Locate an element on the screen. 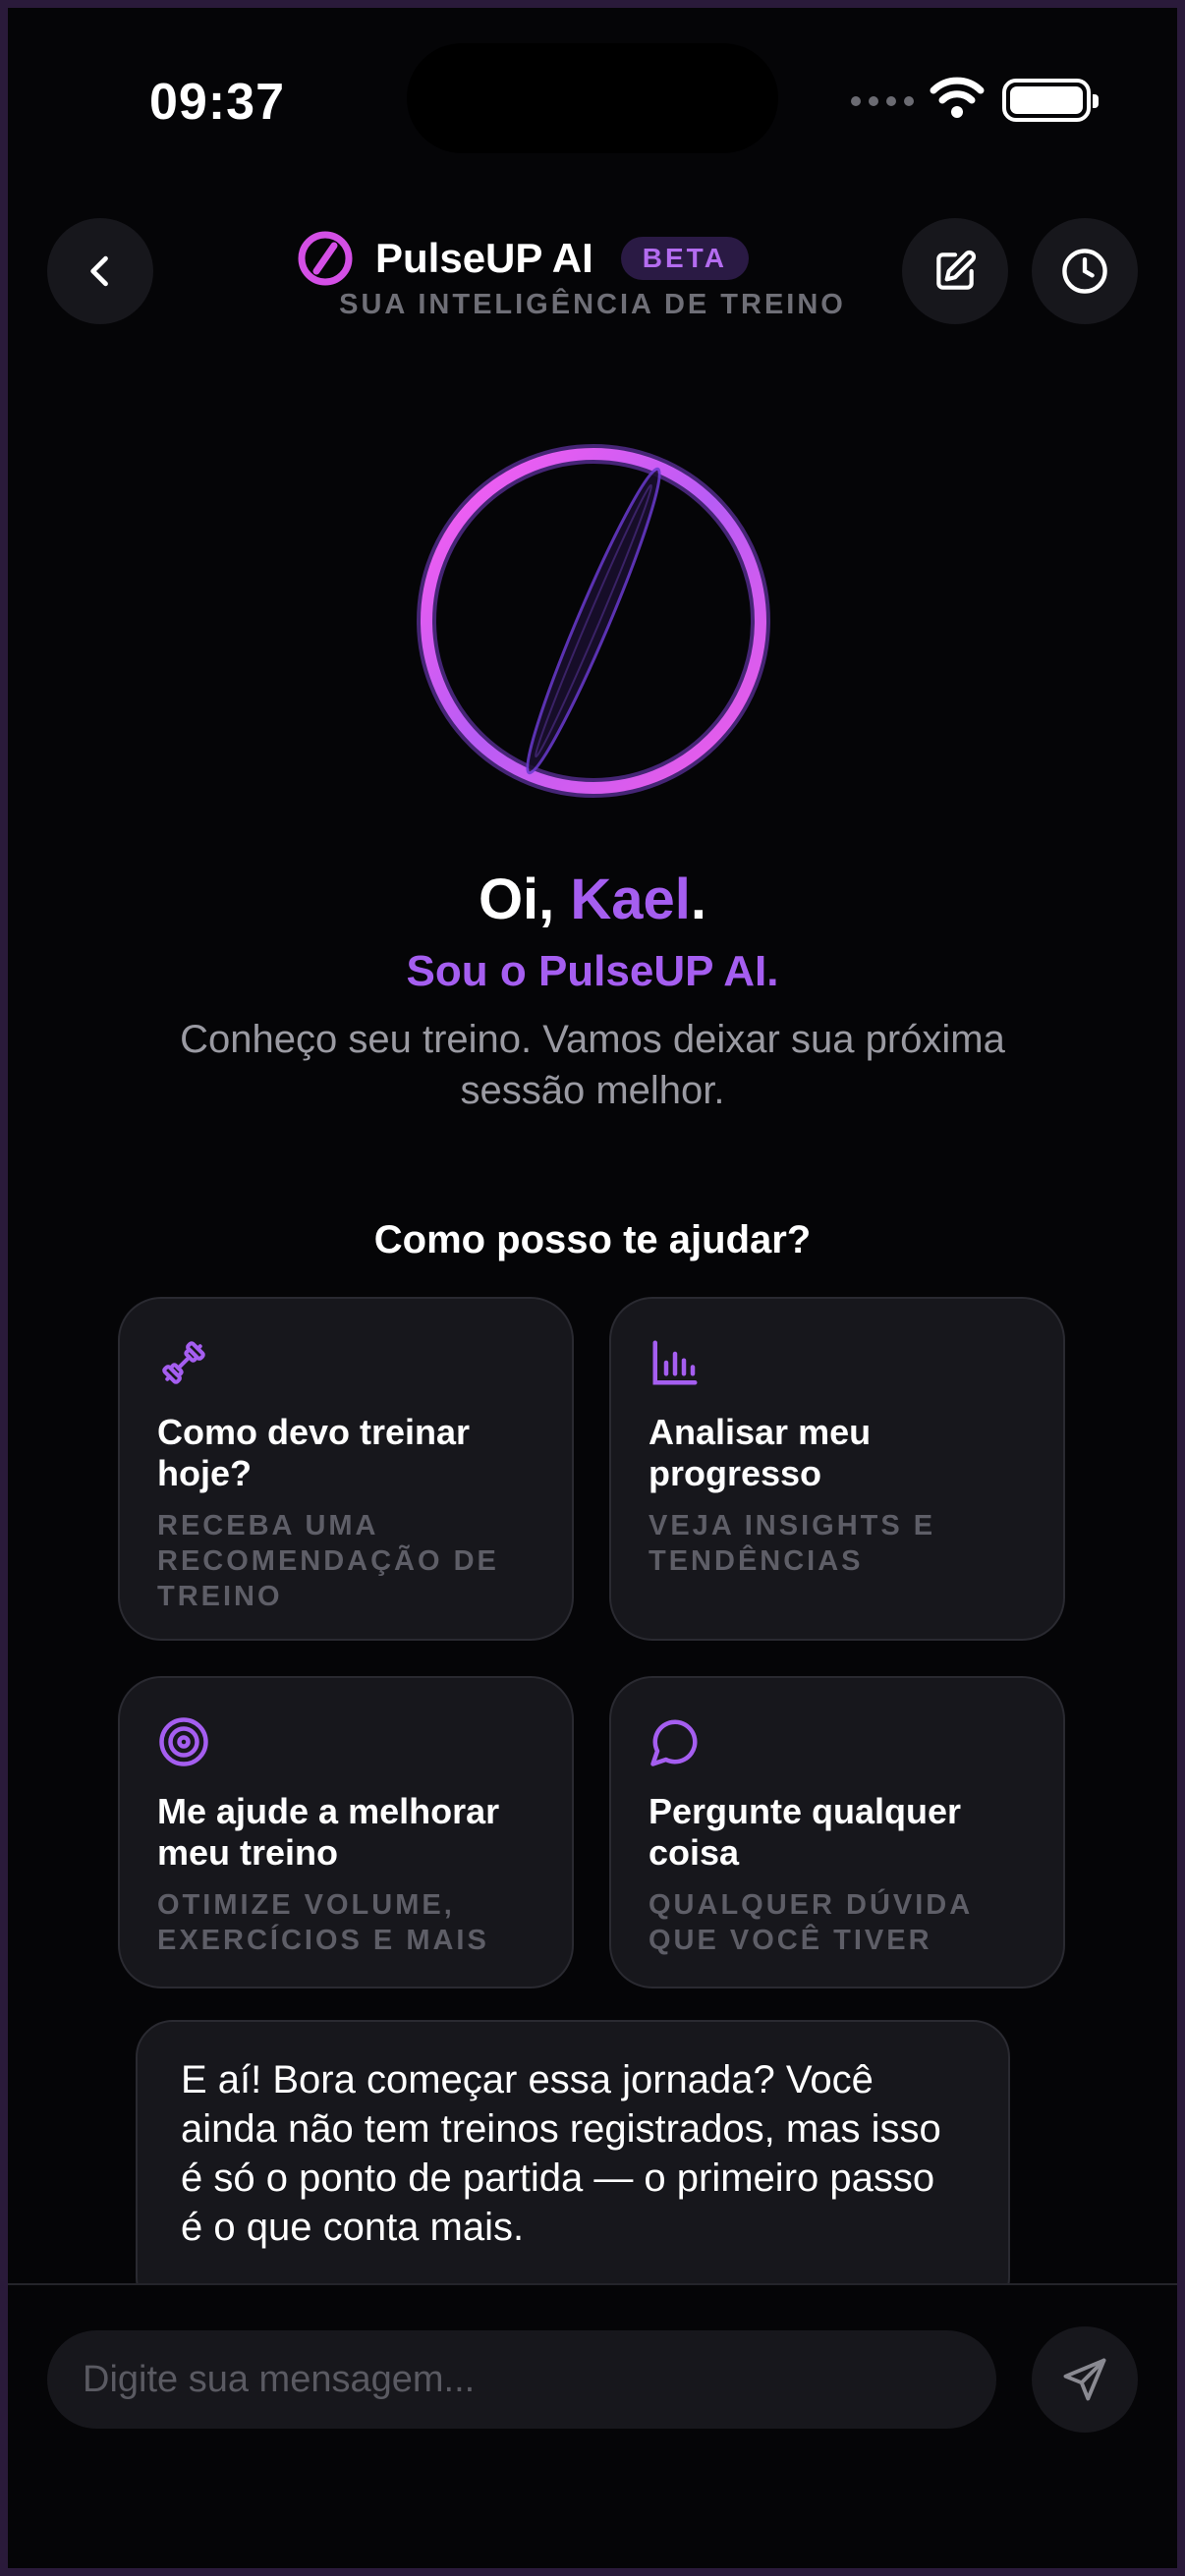 Image resolution: width=1185 pixels, height=2576 pixels. cellular-signal-icon is located at coordinates (883, 101).